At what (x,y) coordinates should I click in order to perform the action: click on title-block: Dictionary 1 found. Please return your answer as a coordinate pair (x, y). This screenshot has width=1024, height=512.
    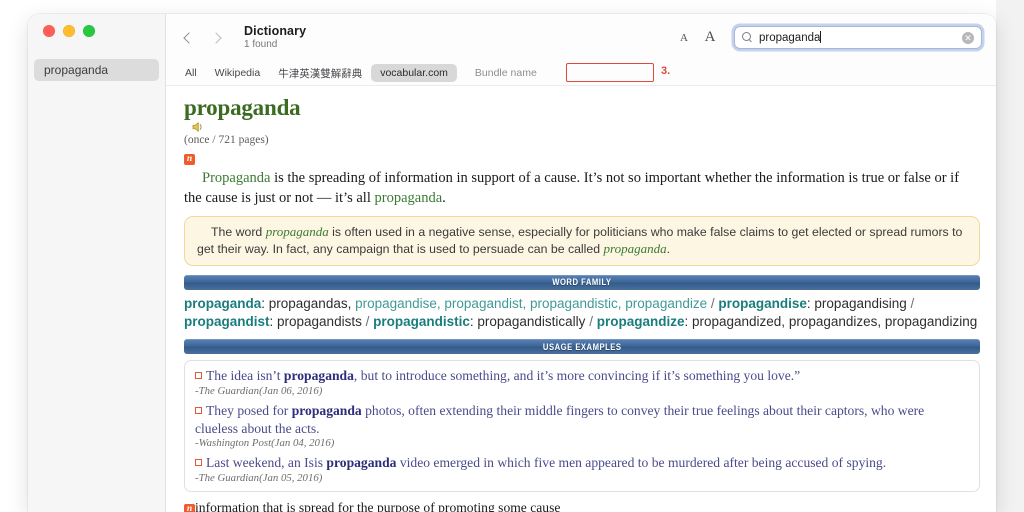
    Looking at the image, I should click on (275, 37).